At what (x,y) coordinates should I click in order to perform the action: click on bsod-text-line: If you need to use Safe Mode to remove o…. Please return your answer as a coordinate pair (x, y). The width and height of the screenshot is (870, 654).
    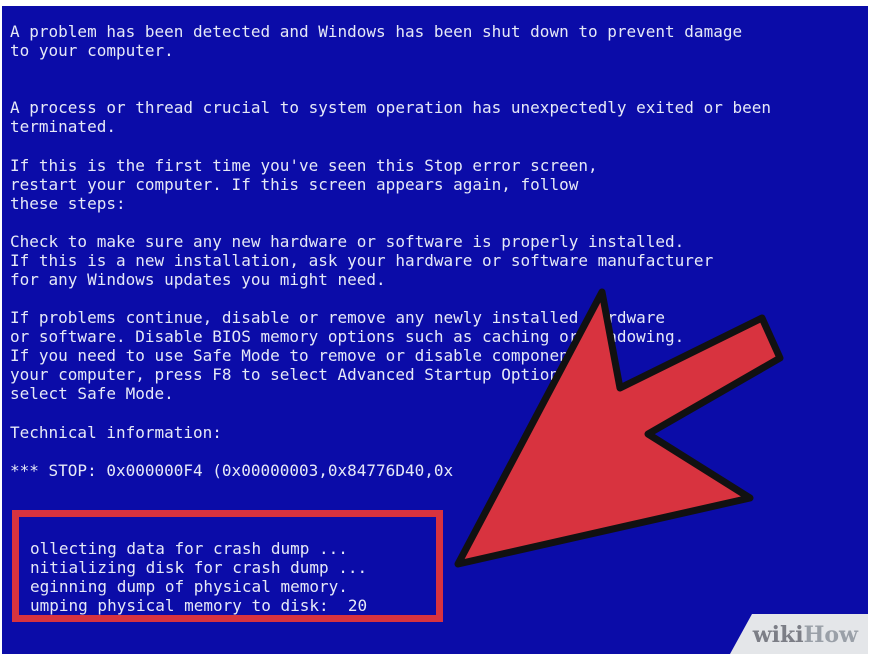
    Looking at the image, I should click on (304, 355).